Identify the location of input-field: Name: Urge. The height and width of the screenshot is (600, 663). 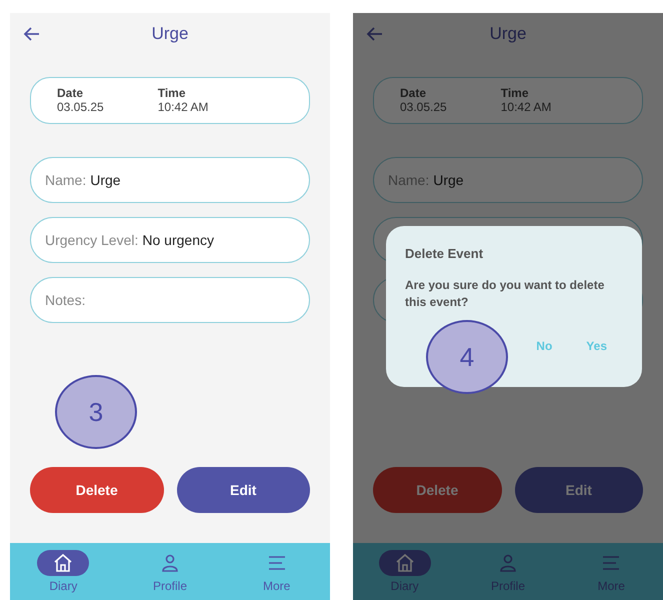
(170, 180).